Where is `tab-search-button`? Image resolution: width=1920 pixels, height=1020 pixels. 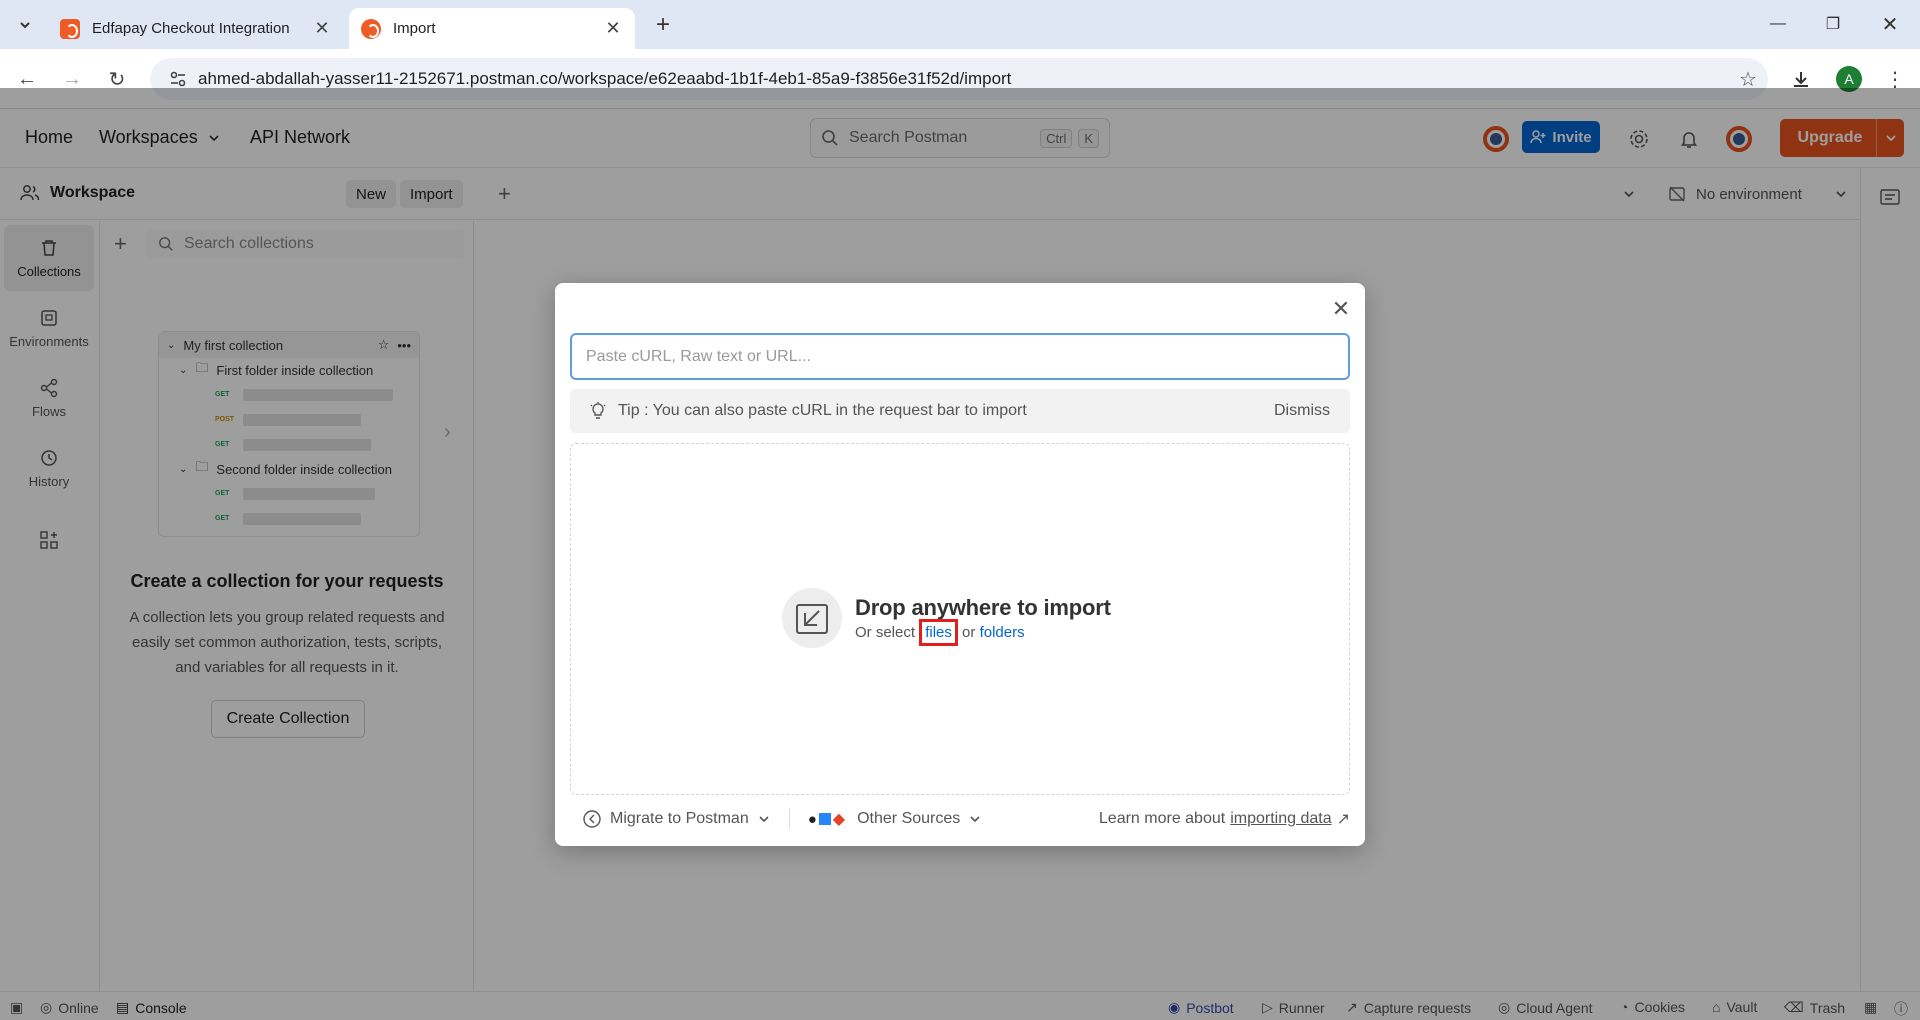 tab-search-button is located at coordinates (25, 25).